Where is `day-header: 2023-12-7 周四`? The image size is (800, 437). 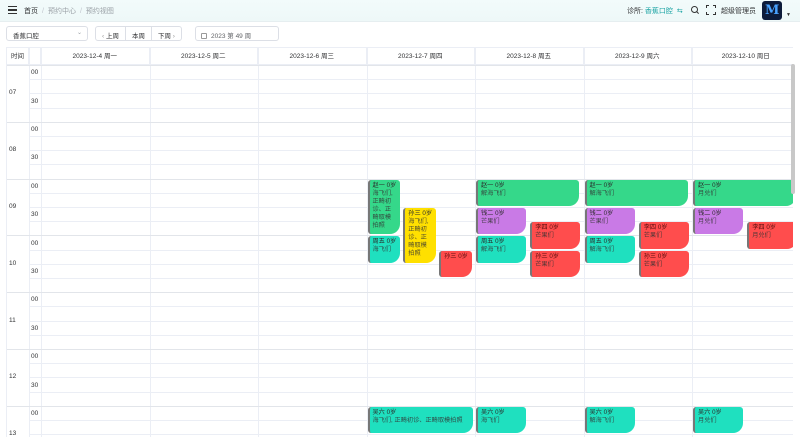 day-header: 2023-12-7 周四 is located at coordinates (421, 56).